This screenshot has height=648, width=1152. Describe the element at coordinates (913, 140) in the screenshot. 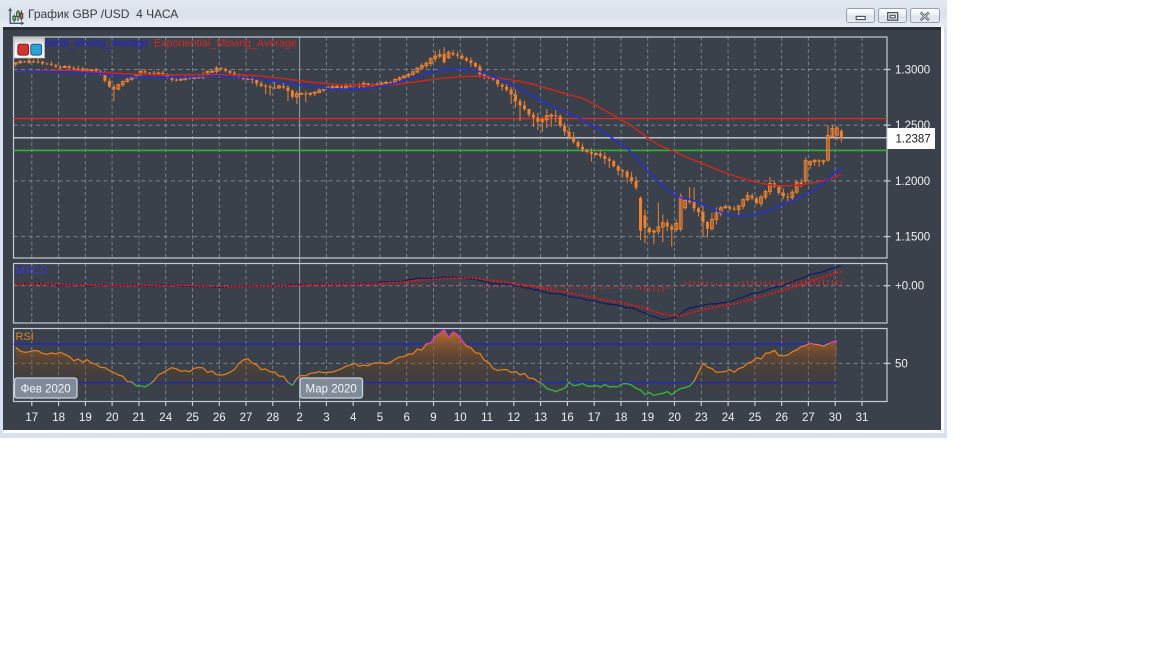

I see `svg-text: 1.2387` at that location.